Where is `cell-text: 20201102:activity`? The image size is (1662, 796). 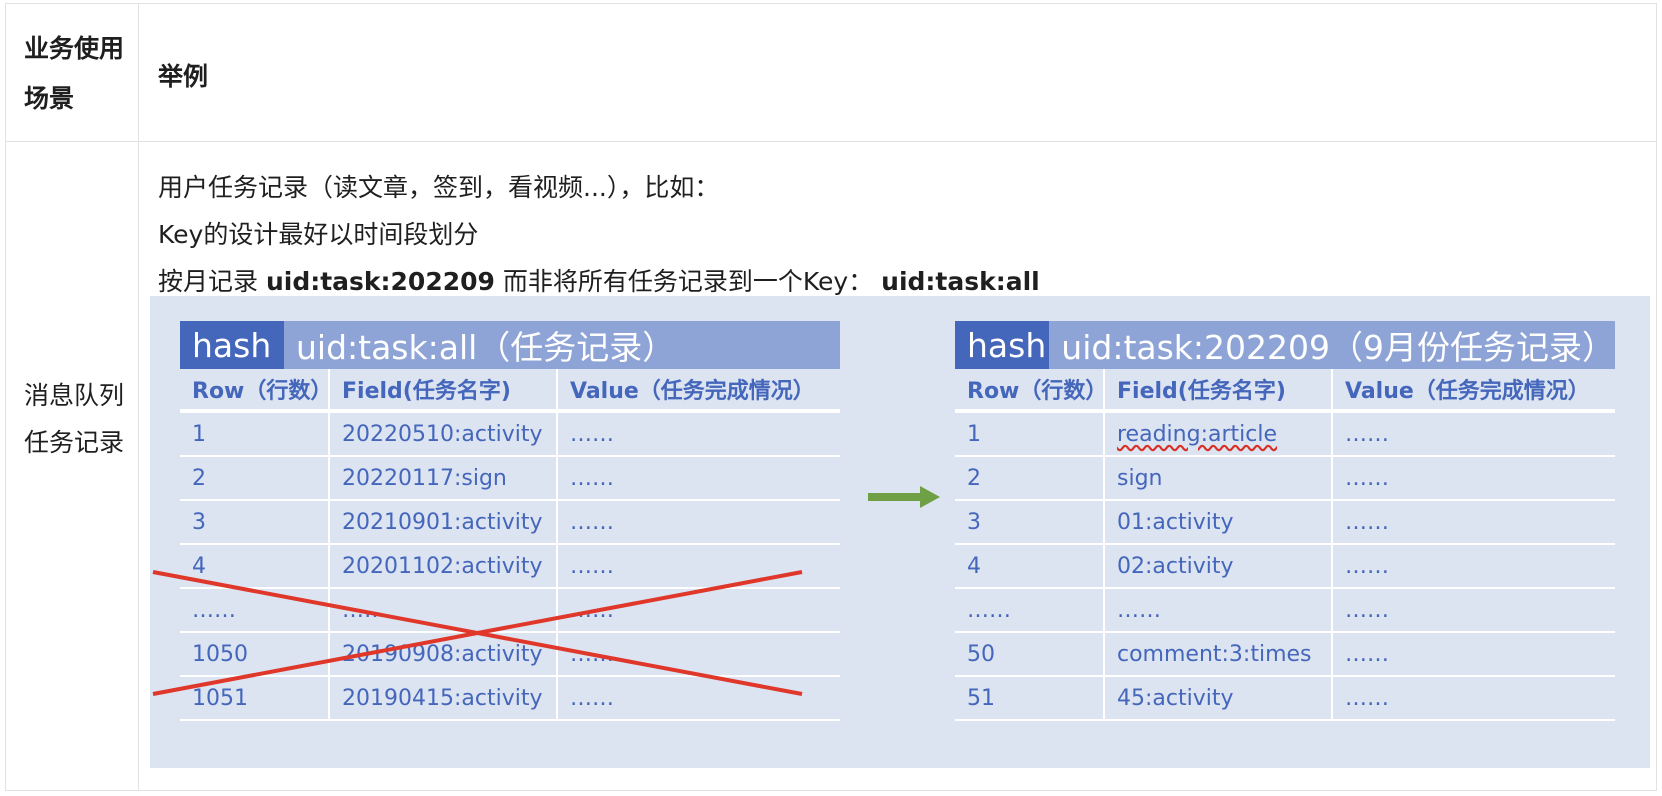
cell-text: 20201102:activity is located at coordinates (442, 566).